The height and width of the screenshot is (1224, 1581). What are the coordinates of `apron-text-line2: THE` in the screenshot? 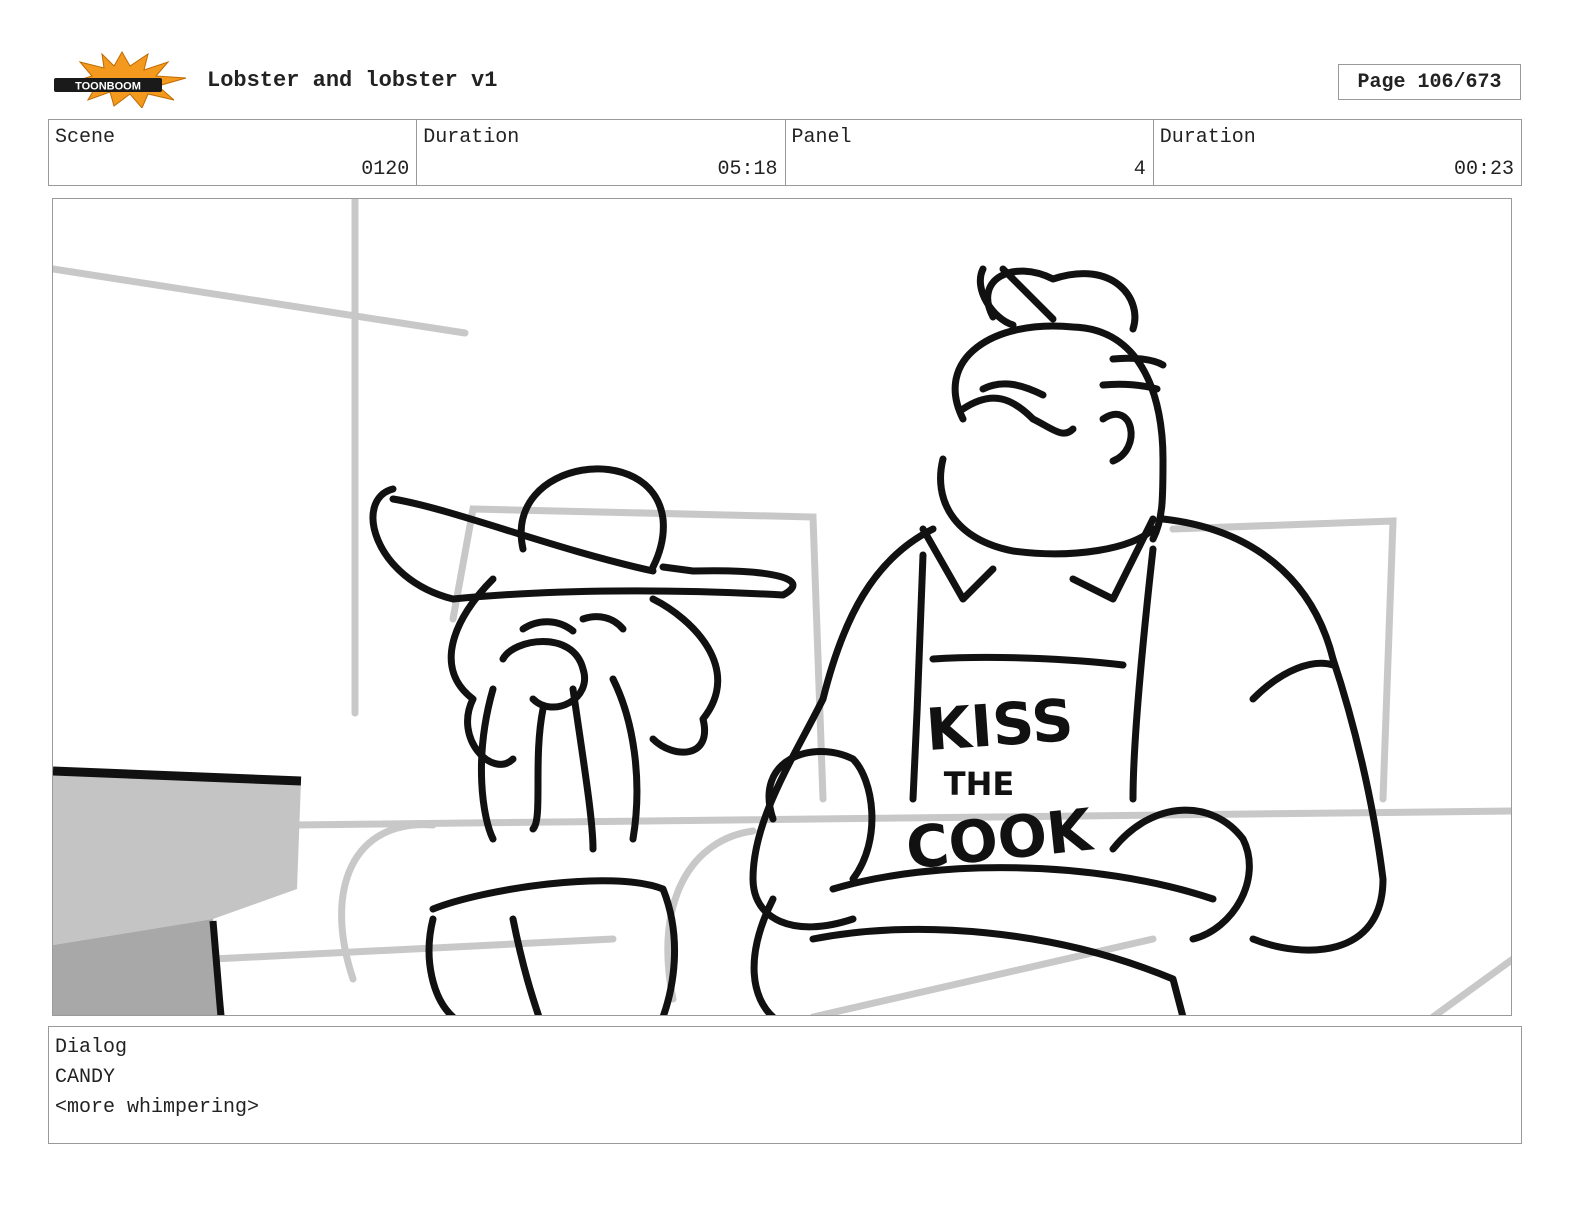 It's located at (979, 784).